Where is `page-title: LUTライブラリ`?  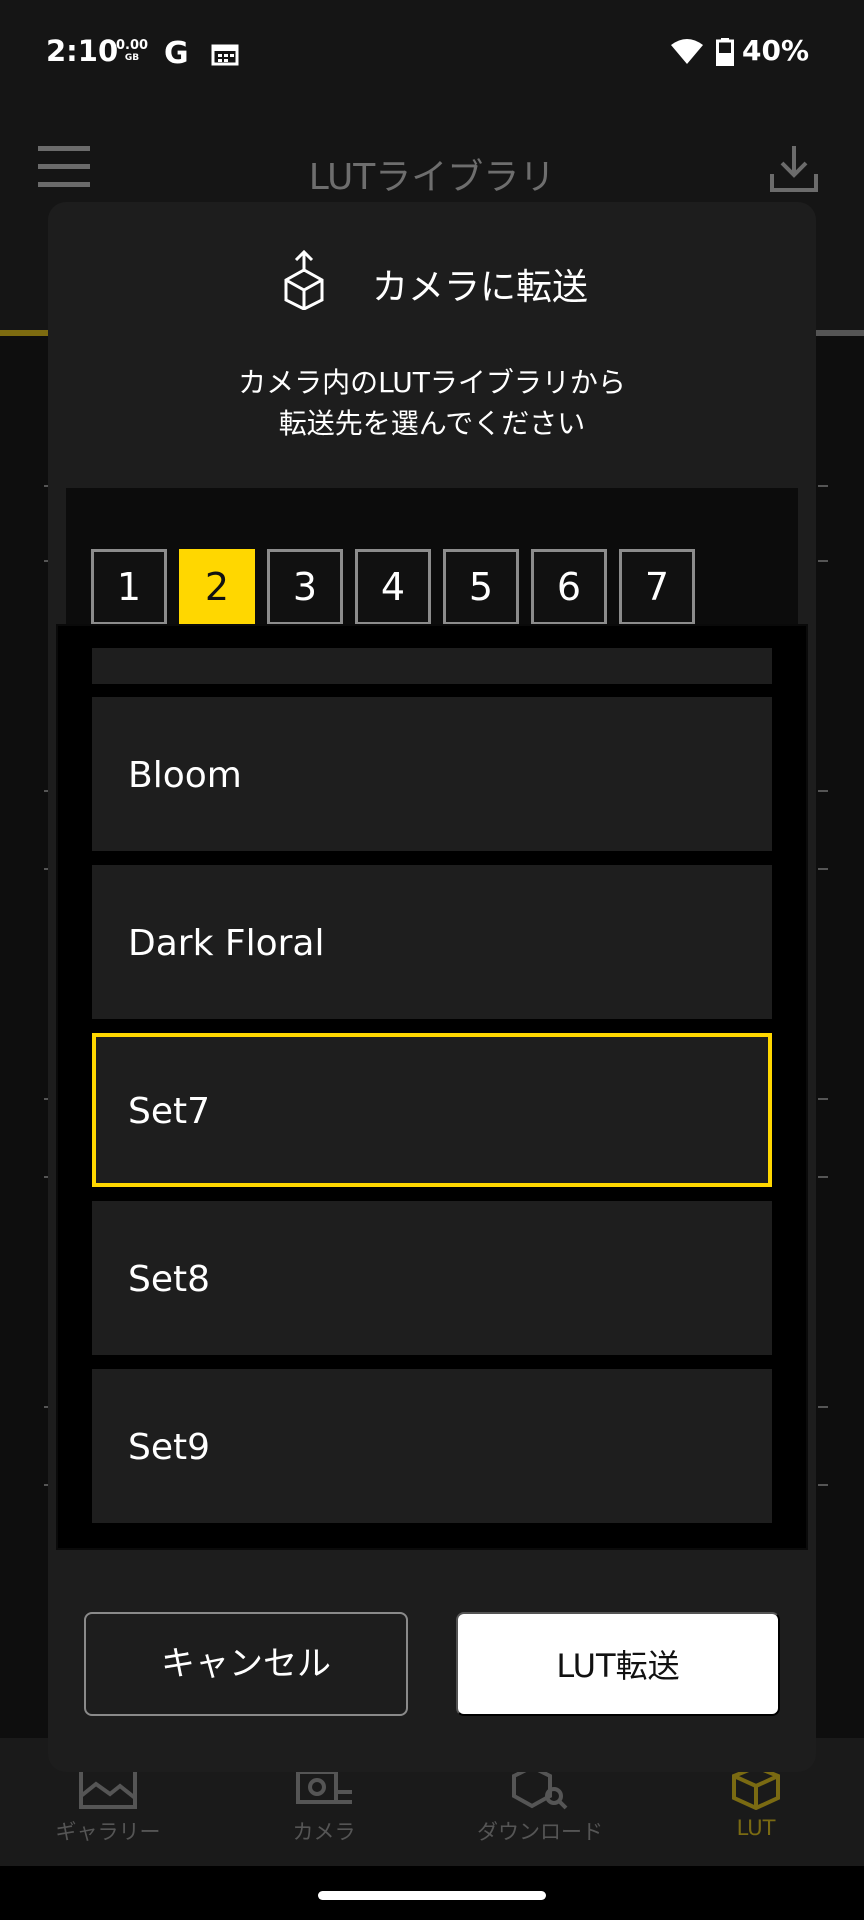
page-title: LUTライブラリ is located at coordinates (432, 177).